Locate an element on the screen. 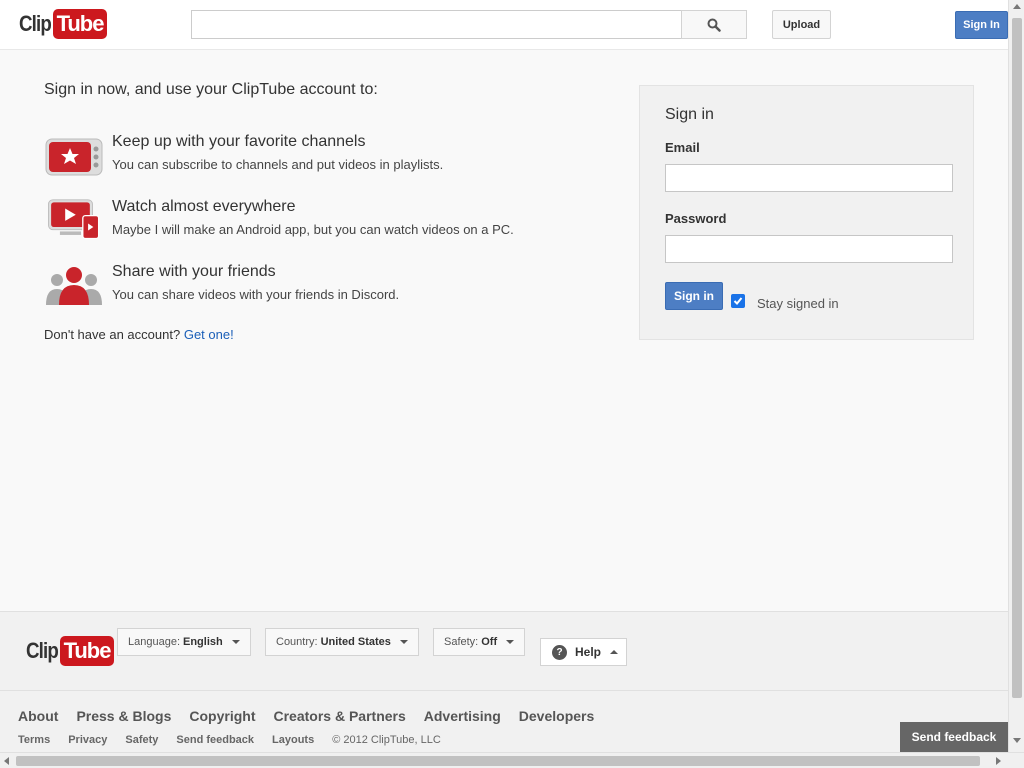 The height and width of the screenshot is (768, 1024). footer-link-send-feedback: Send feedback is located at coordinates (215, 740).